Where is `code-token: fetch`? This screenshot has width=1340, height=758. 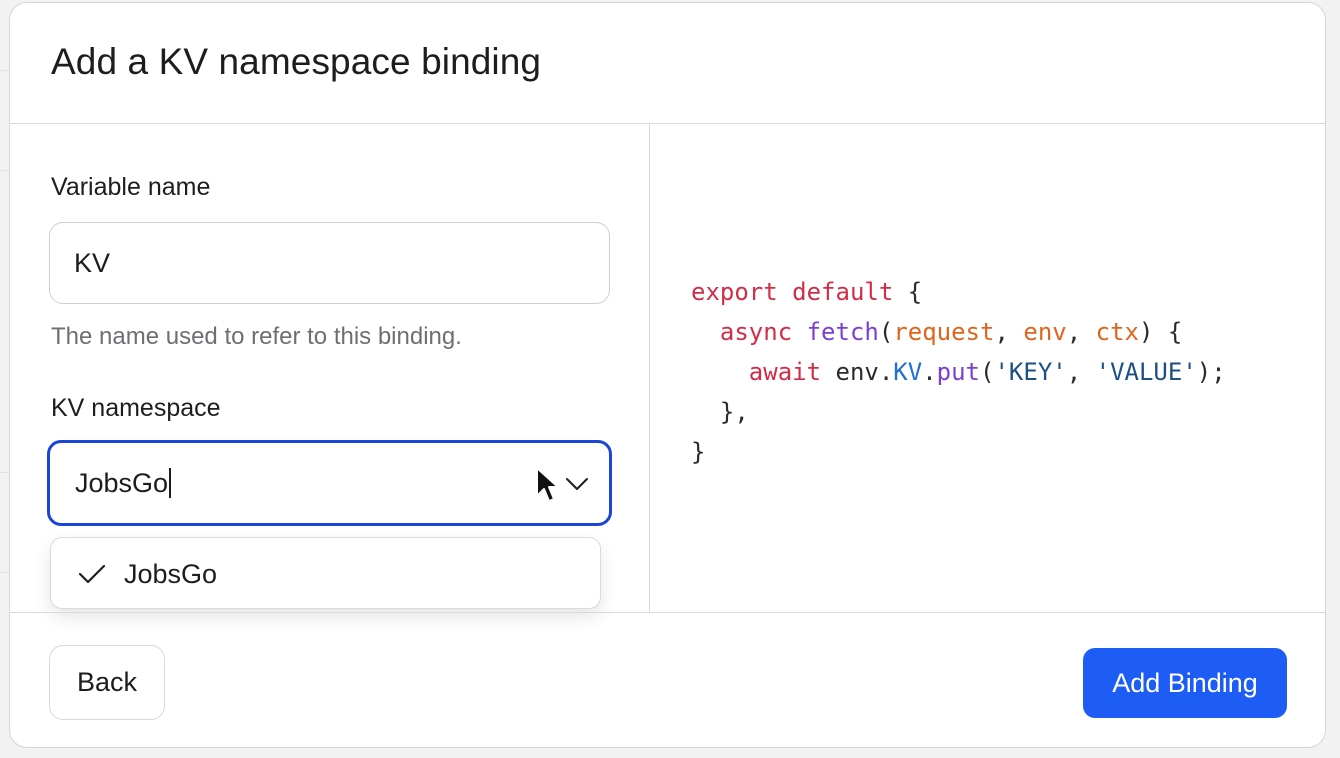
code-token: fetch is located at coordinates (842, 332).